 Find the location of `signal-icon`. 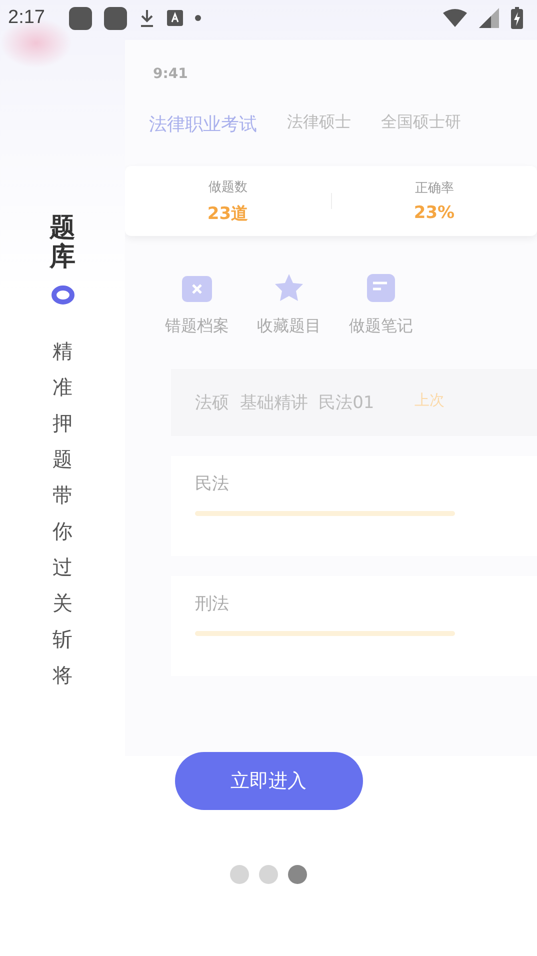

signal-icon is located at coordinates (489, 18).